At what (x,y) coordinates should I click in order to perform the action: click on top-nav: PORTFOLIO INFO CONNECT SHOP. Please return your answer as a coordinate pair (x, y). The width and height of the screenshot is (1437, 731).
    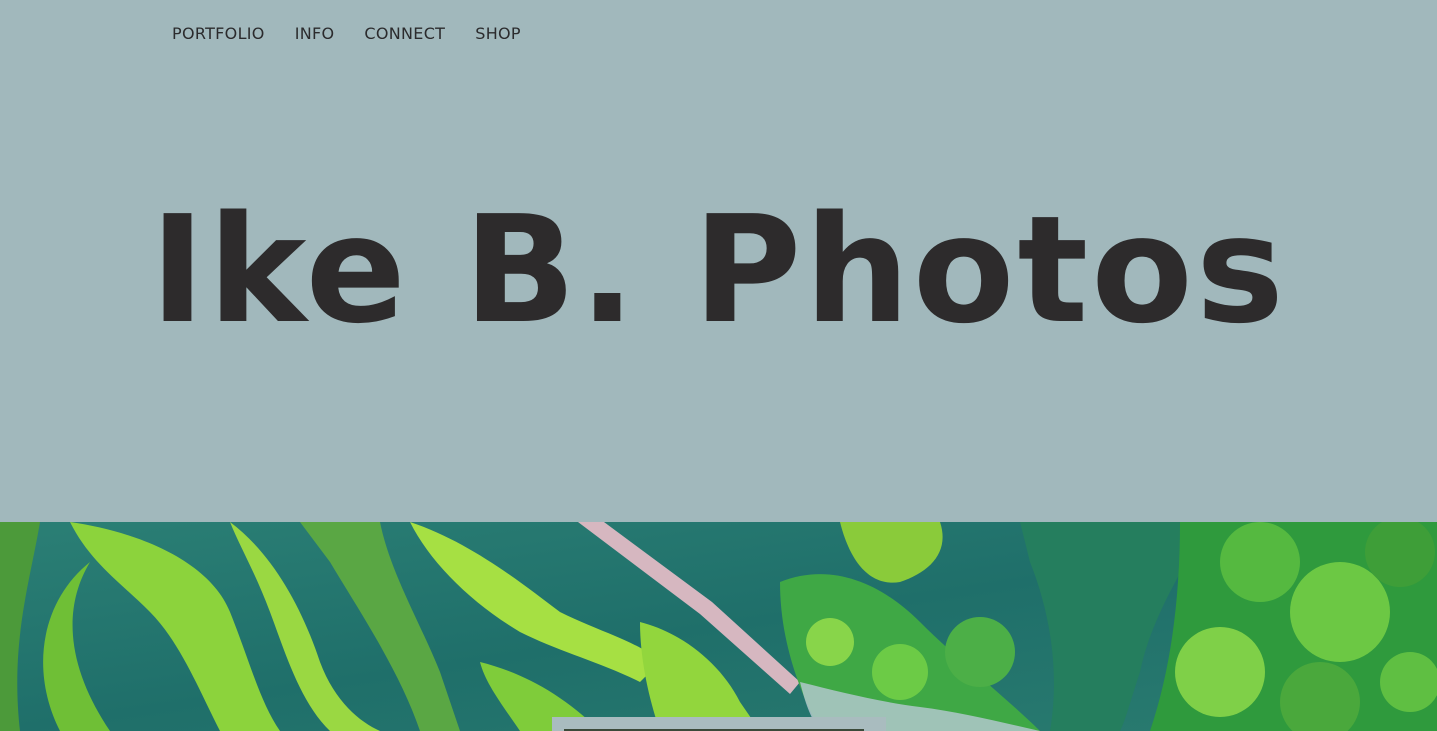
    Looking at the image, I should click on (346, 34).